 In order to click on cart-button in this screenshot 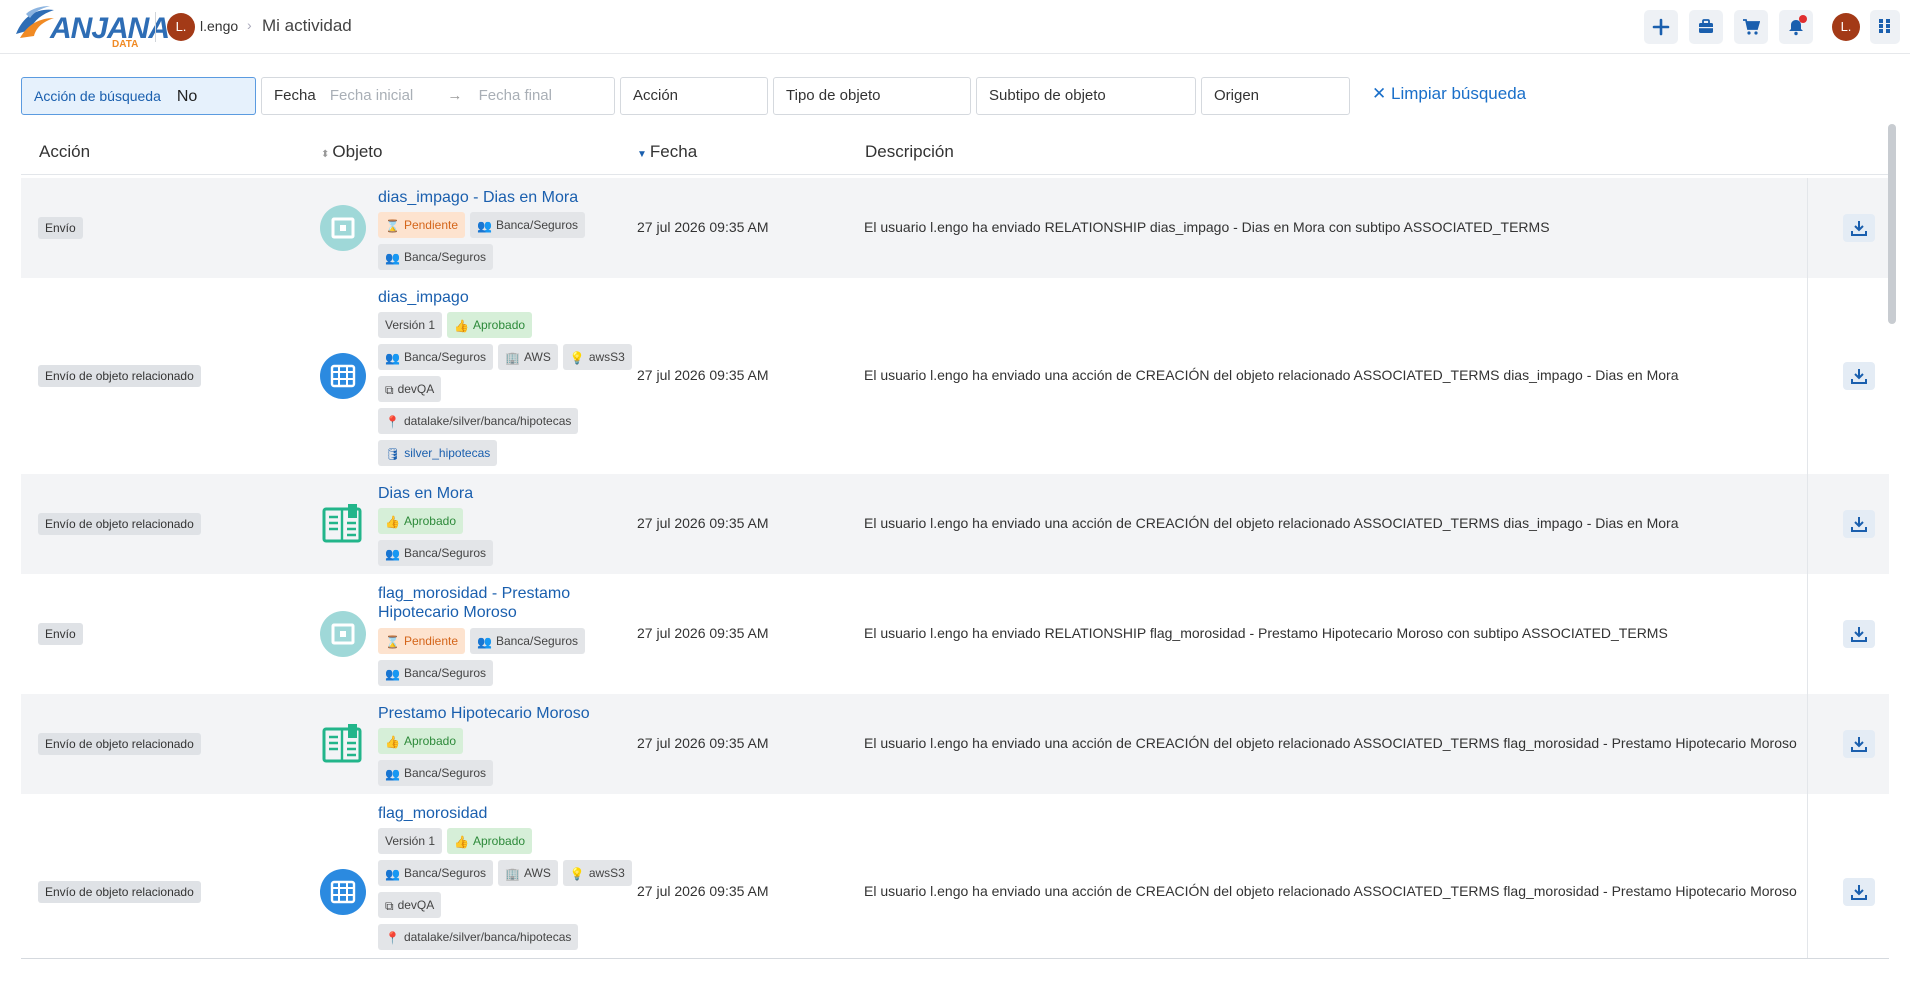, I will do `click(1751, 27)`.